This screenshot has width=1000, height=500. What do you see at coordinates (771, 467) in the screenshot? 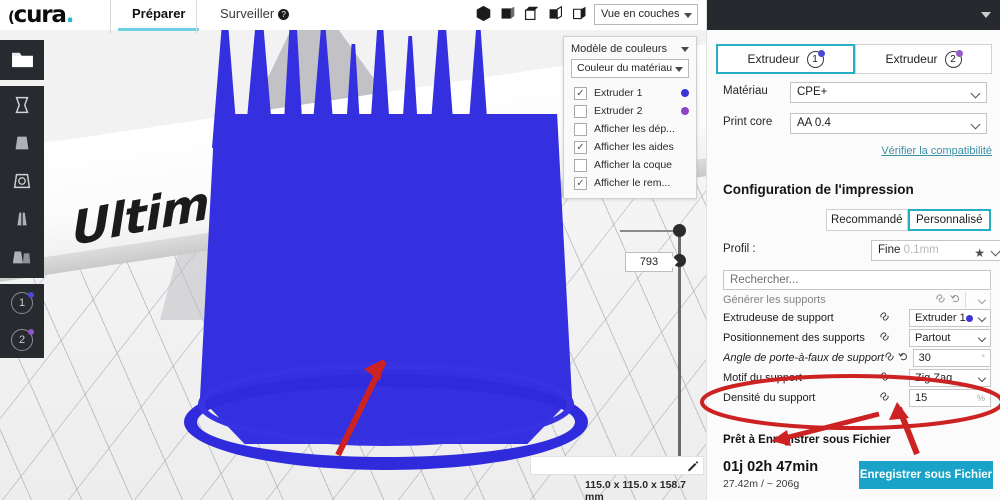
I see `print-time-estimate: 01j 02h 47min` at bounding box center [771, 467].